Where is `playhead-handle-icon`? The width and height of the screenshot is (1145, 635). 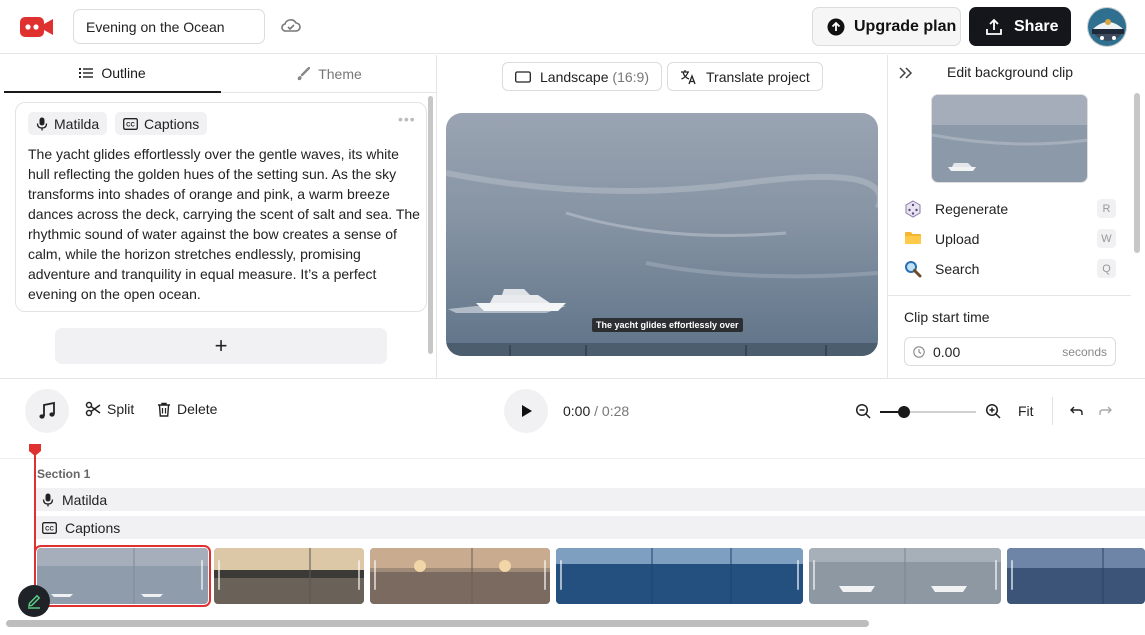 playhead-handle-icon is located at coordinates (35, 450).